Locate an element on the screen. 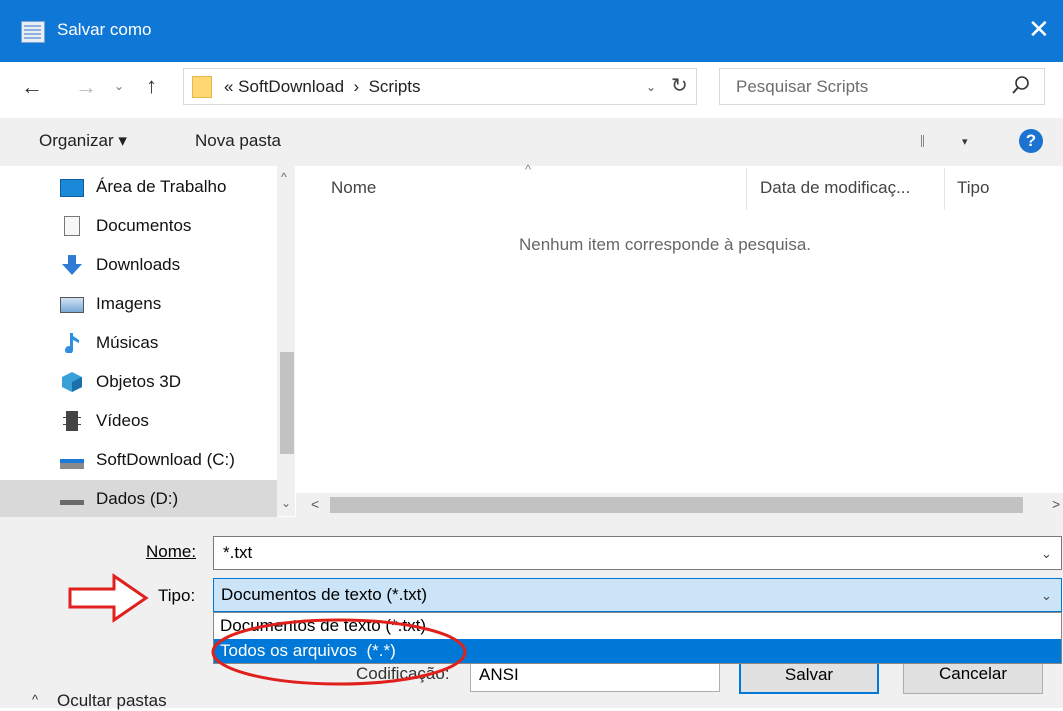  refresh-icon: ↻ is located at coordinates (679, 85).